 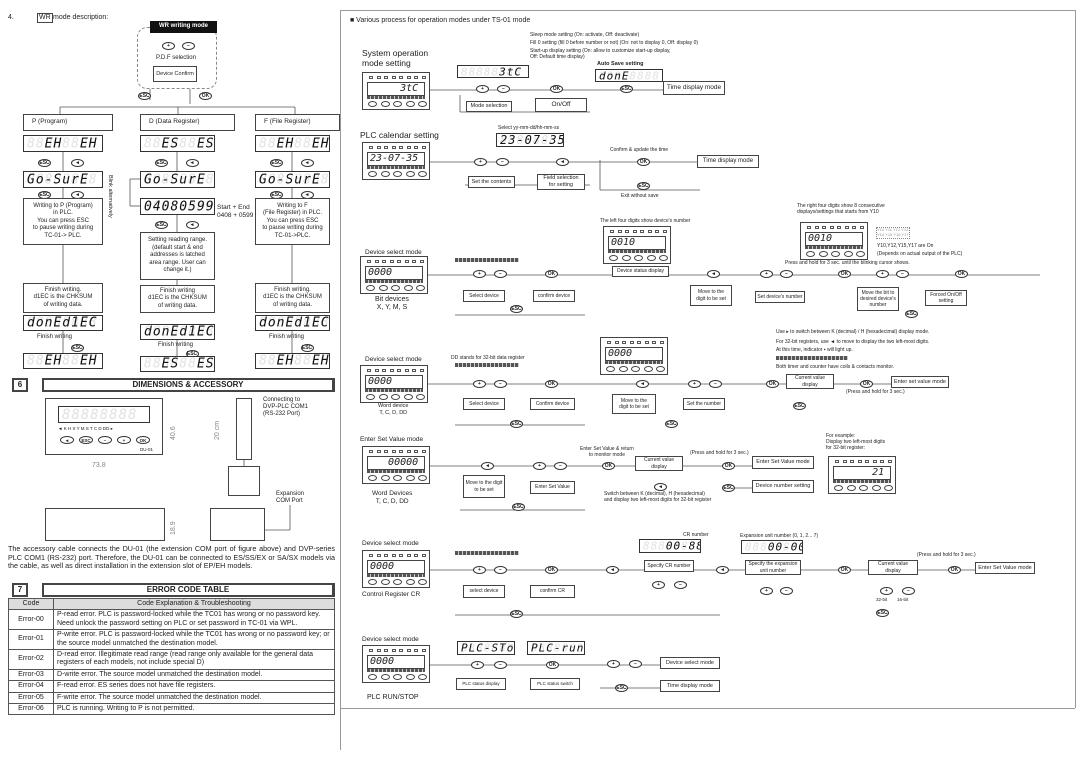 I want to click on du01-panel-icon: 0010, so click(x=834, y=241).